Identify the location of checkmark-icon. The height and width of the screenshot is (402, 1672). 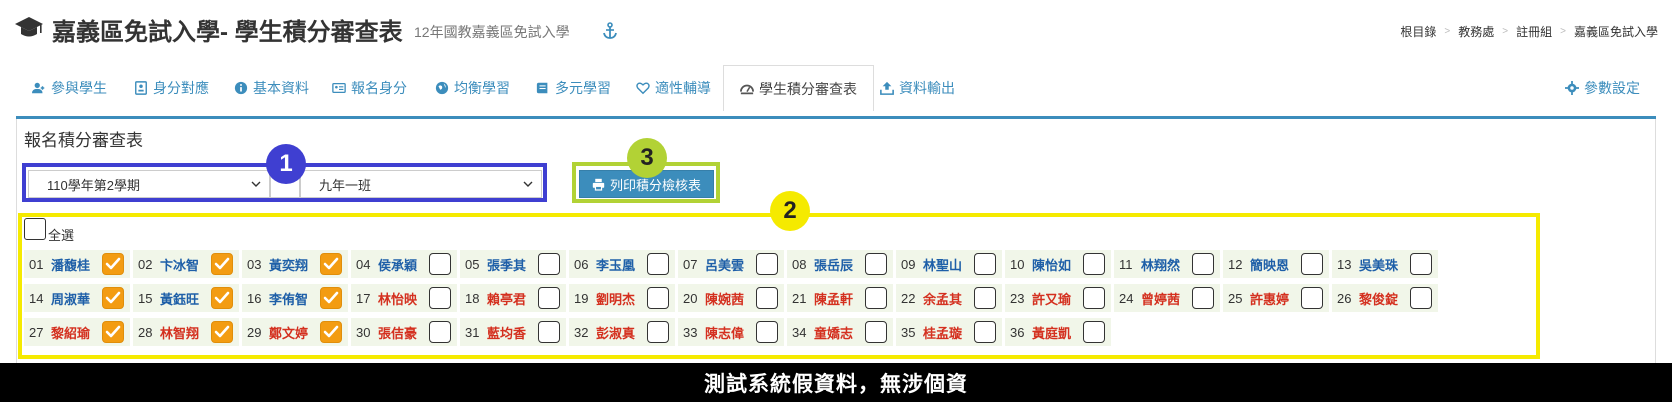
(113, 263).